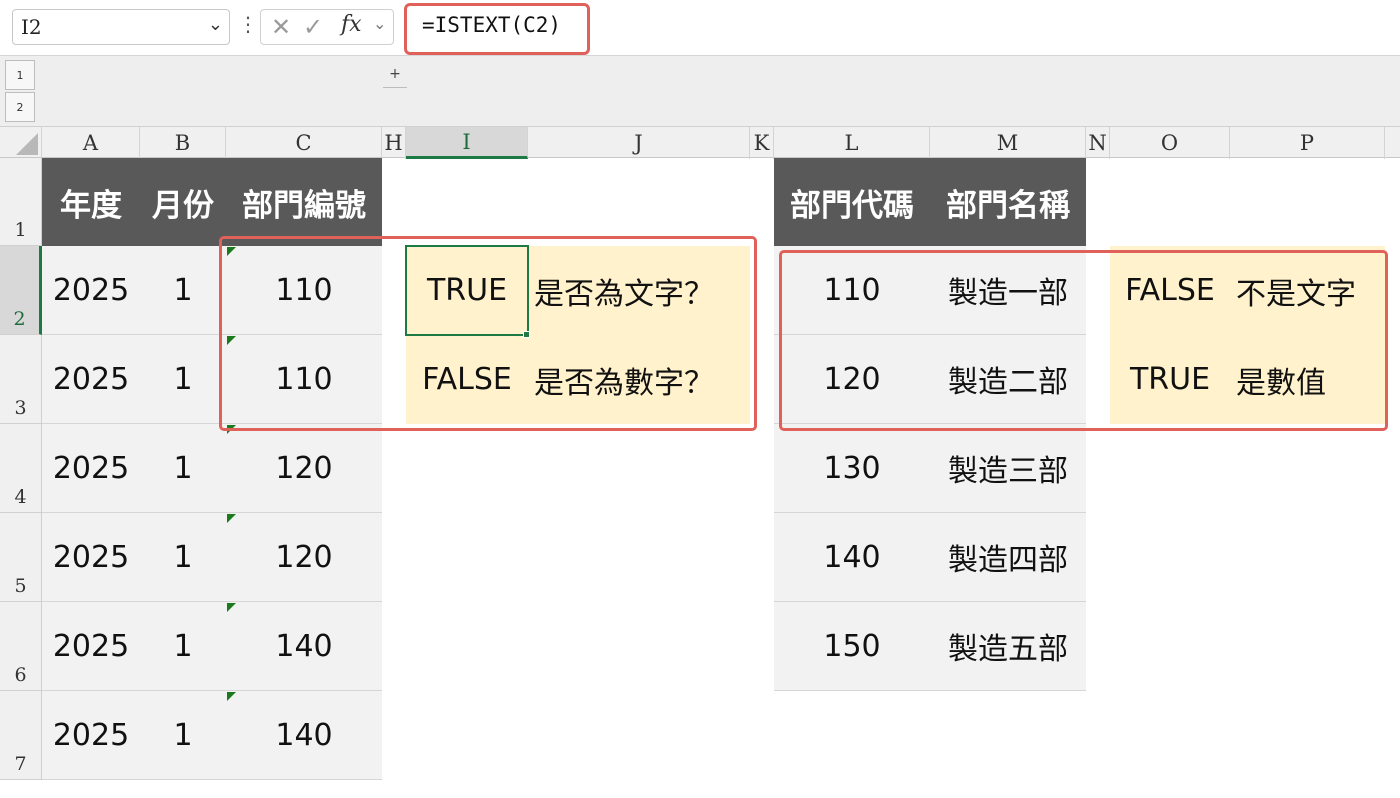 This screenshot has height=798, width=1400. I want to click on right-annotation-box, so click(1083, 340).